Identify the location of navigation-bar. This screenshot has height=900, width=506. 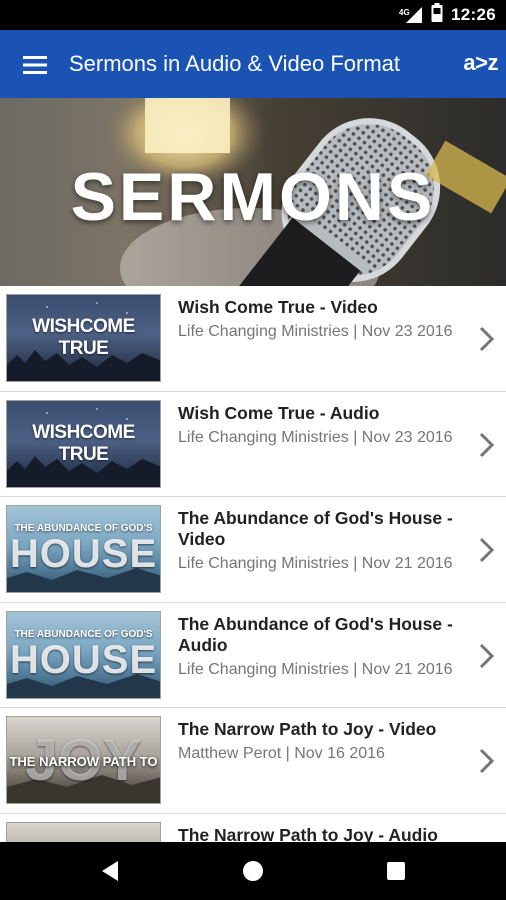
(253, 871).